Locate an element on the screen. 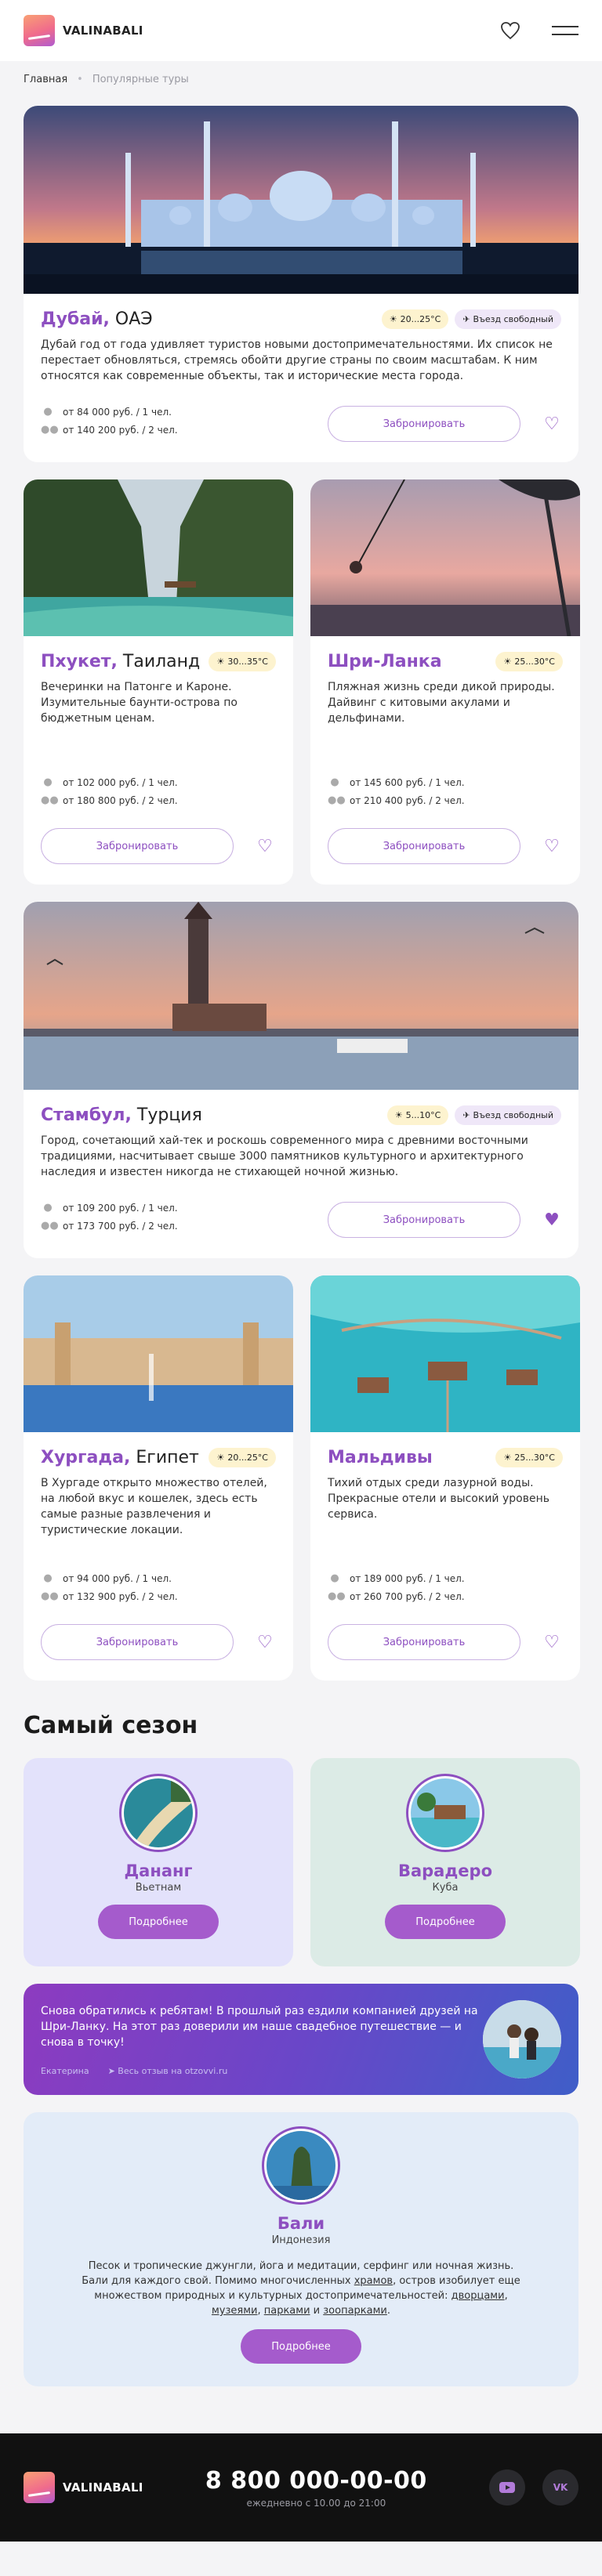 The image size is (602, 2576). breadcrumb: Главная • Популярные туры is located at coordinates (301, 79).